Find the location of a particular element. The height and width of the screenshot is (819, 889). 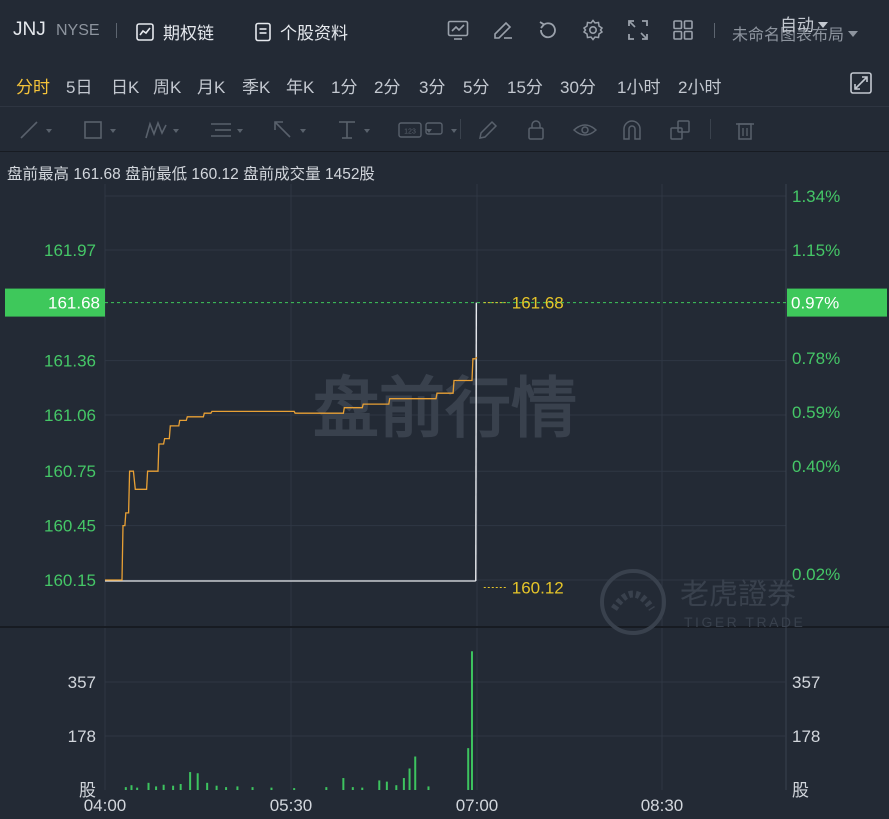

period-tabs: 分时 5日 日K 周K 月K 季K 年K 1分 2分 3分 5分 15分 30分 1小时 2小时 is located at coordinates (444, 83).